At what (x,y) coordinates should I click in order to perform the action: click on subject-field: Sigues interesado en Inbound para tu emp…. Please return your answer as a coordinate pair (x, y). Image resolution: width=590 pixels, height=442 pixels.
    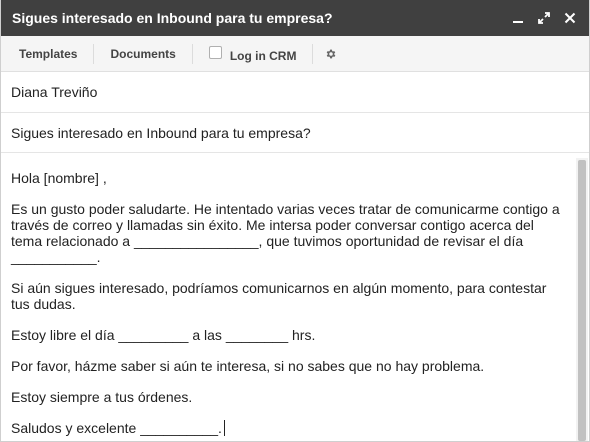
    Looking at the image, I should click on (295, 133).